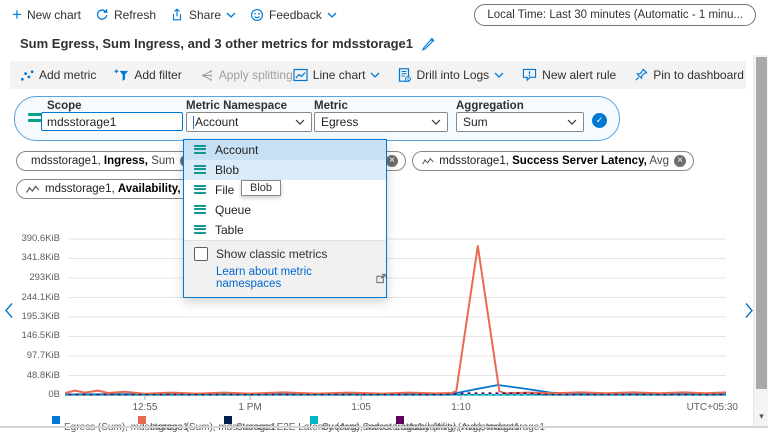 This screenshot has width=768, height=433. What do you see at coordinates (285, 150) in the screenshot?
I see `namespace-option-account: Account` at bounding box center [285, 150].